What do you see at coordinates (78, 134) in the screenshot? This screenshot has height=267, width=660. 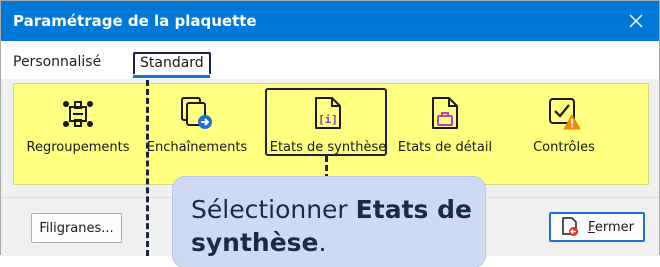 I see `ribbon-item-regroupements: Regroupements` at bounding box center [78, 134].